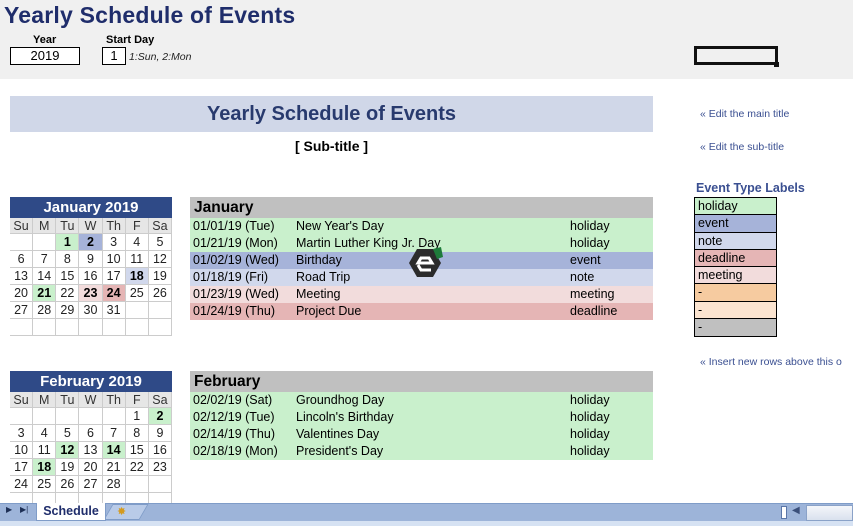 This screenshot has height=526, width=853. What do you see at coordinates (744, 114) in the screenshot?
I see `edit-main-title-link: « Edit the main title` at bounding box center [744, 114].